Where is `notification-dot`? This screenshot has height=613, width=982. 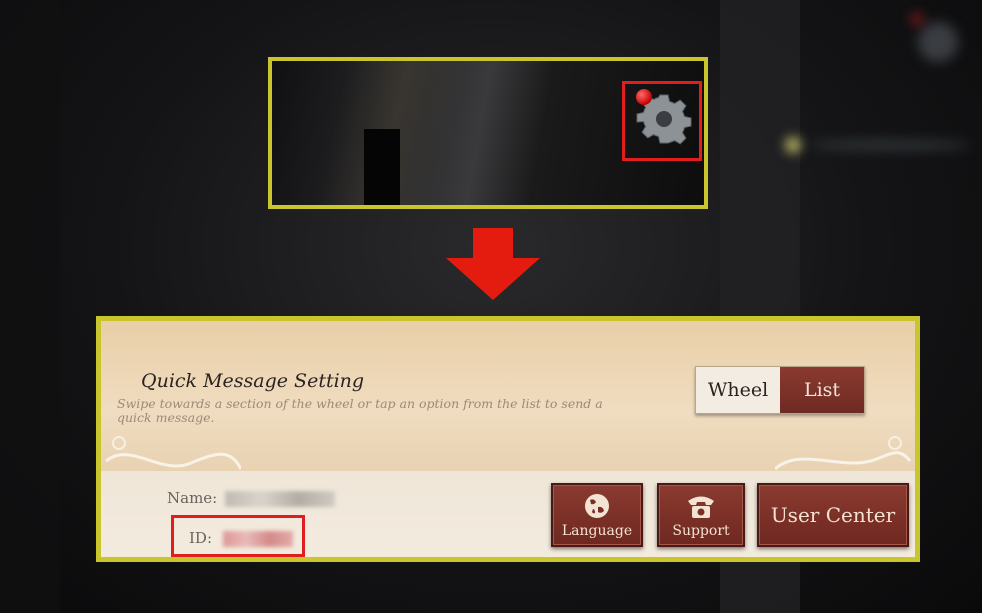
notification-dot is located at coordinates (644, 97).